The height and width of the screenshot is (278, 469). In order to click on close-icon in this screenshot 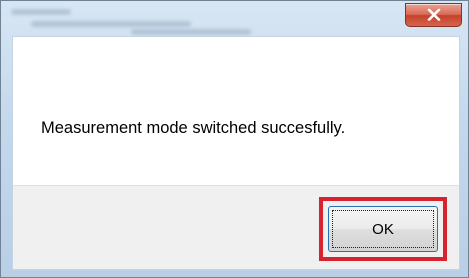, I will do `click(433, 14)`.